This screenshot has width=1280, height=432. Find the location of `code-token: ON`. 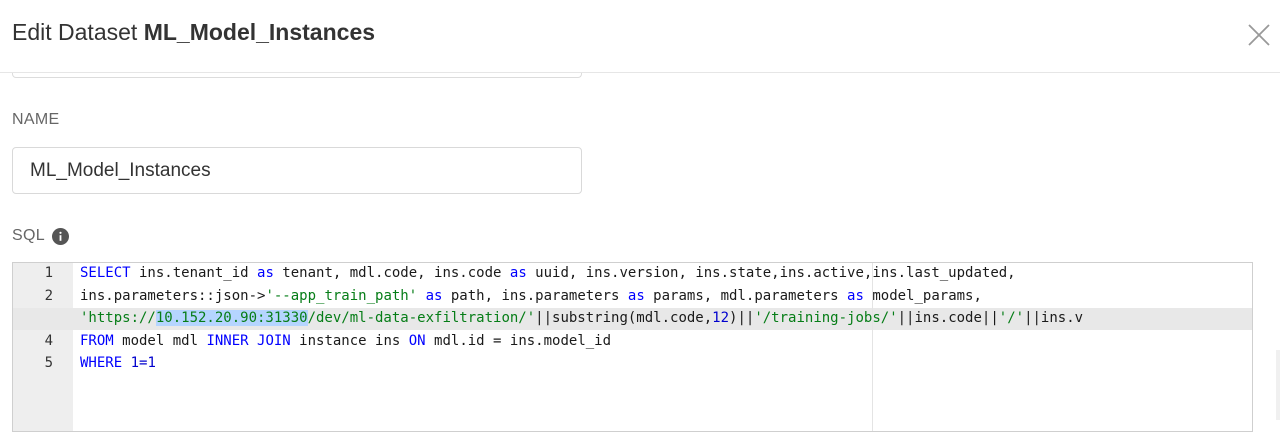

code-token: ON is located at coordinates (417, 341).